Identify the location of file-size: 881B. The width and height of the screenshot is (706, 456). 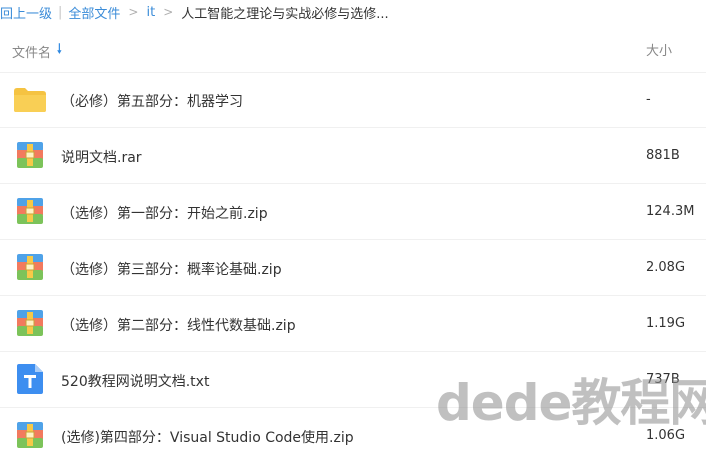
(663, 155).